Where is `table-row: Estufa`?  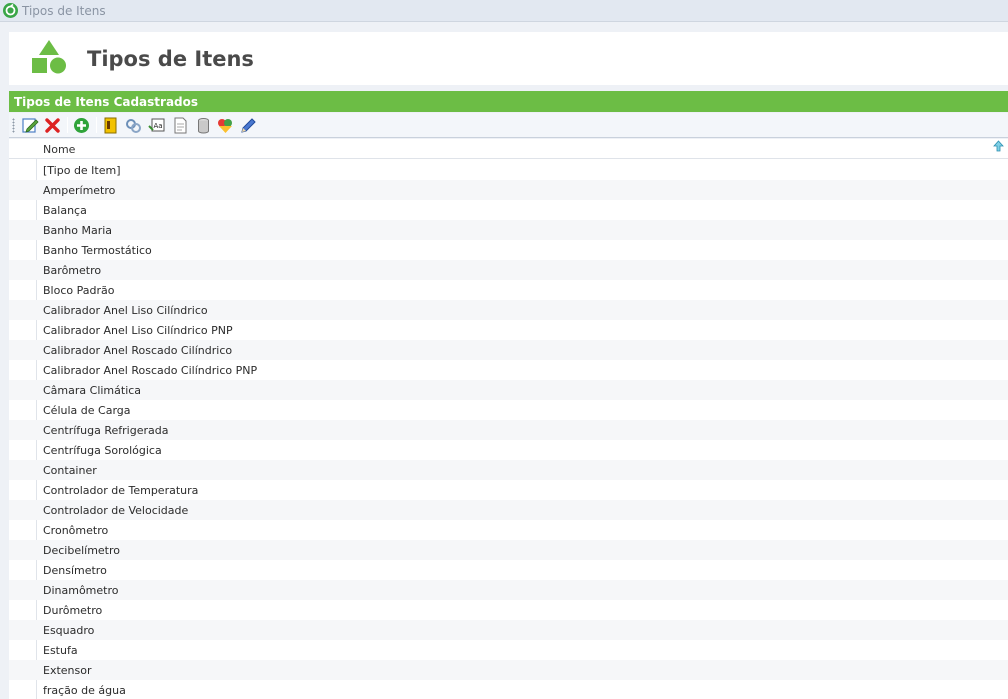
table-row: Estufa is located at coordinates (508, 650).